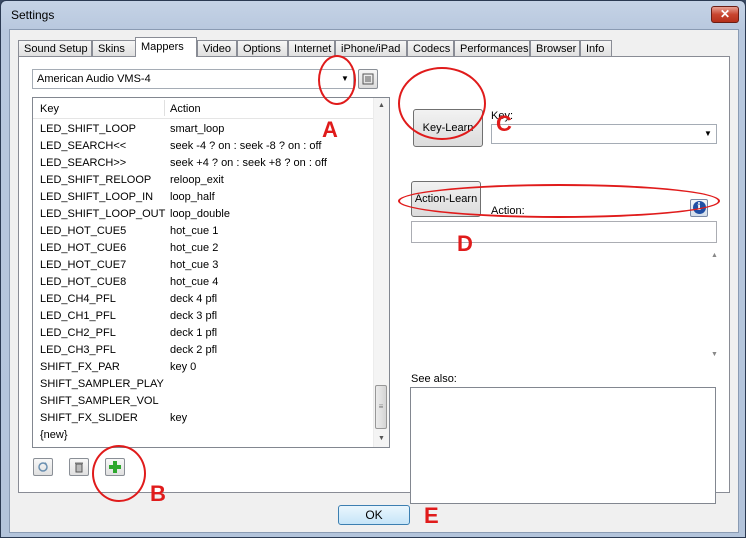 Image resolution: width=746 pixels, height=538 pixels. I want to click on row-action: loop_half, so click(192, 197).